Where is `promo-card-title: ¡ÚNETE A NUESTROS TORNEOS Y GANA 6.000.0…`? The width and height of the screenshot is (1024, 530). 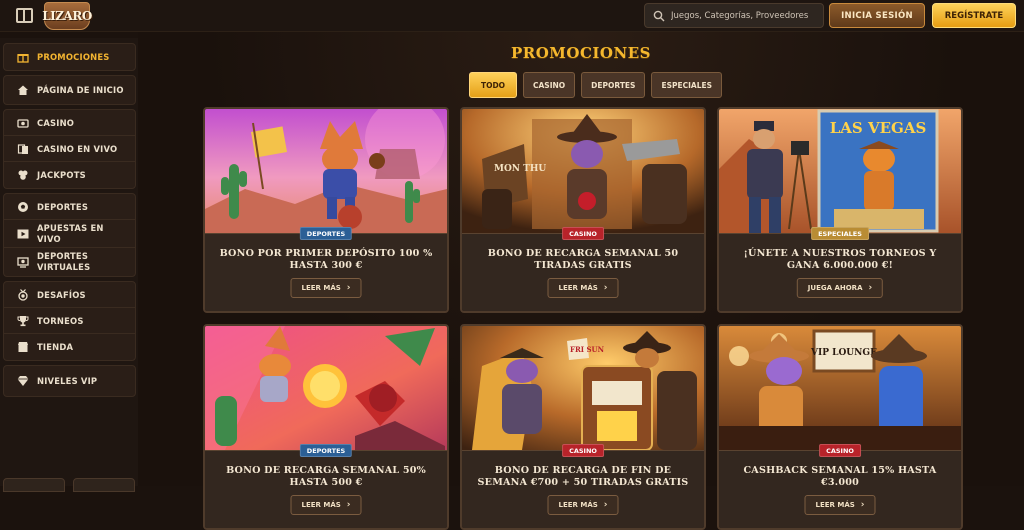 promo-card-title: ¡ÚNETE A NUESTROS TORNEOS Y GANA 6.000.0… is located at coordinates (840, 259).